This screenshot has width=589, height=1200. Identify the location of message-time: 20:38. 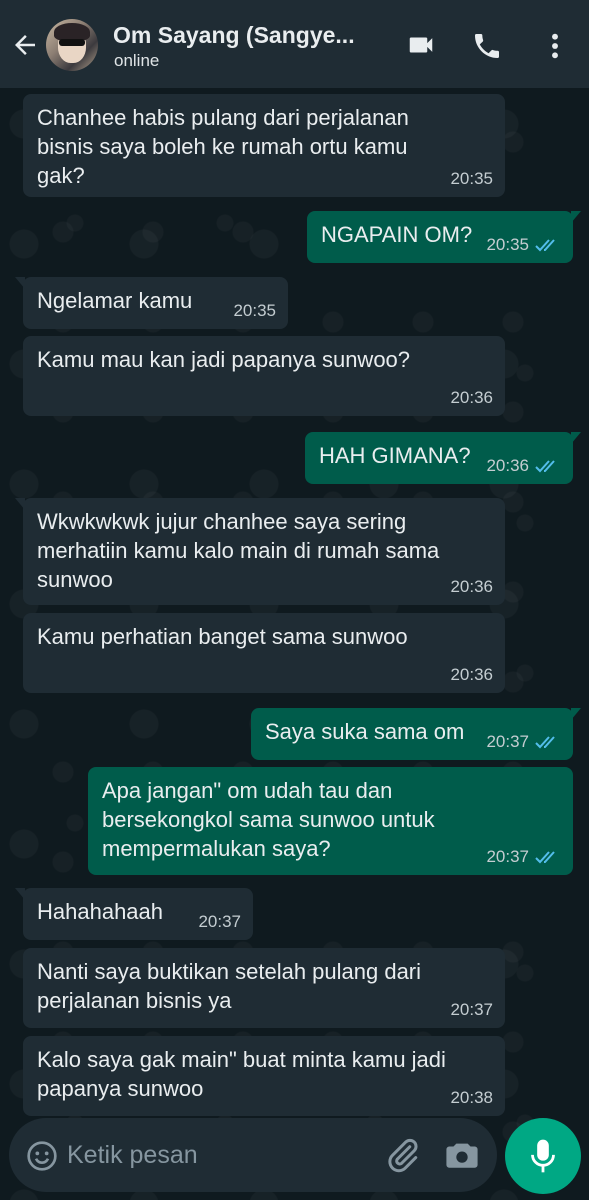
(471, 1097).